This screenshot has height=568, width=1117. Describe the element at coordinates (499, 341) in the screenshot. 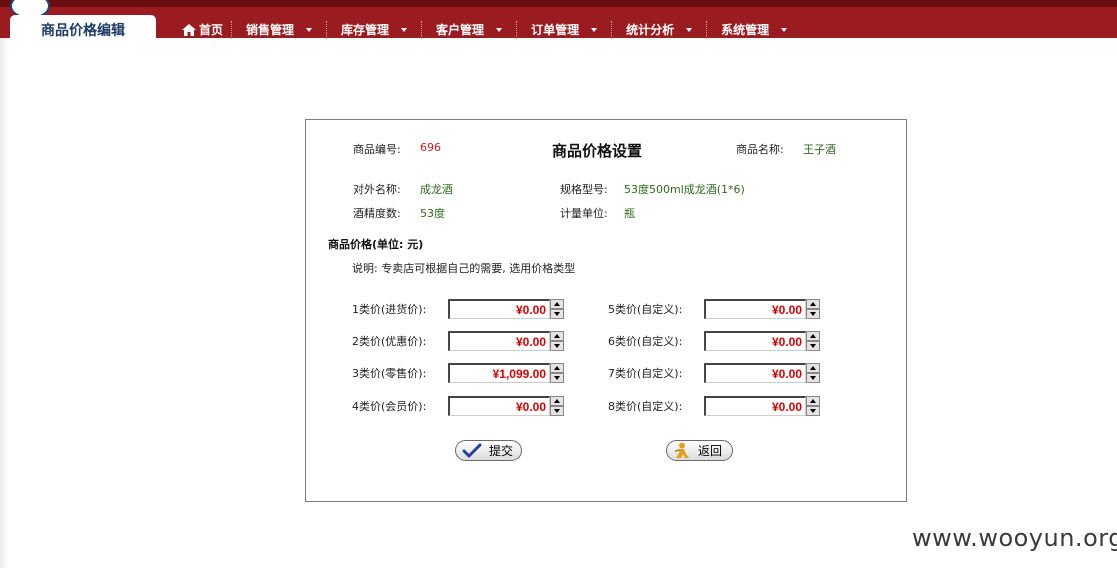

I see `price-2-input: ¥0.00` at that location.